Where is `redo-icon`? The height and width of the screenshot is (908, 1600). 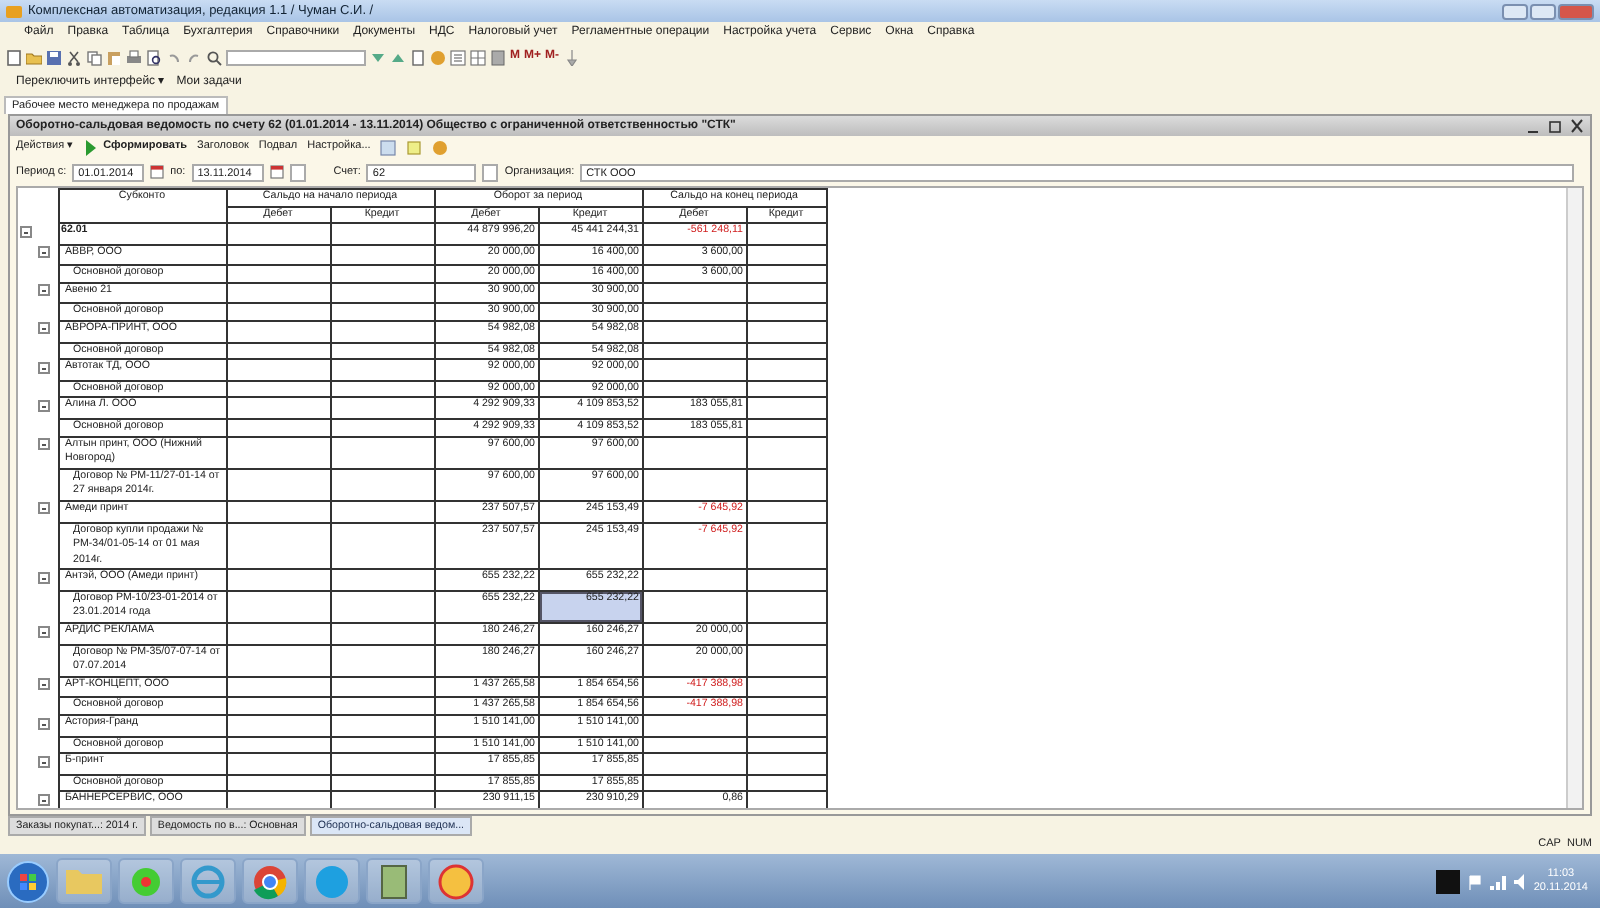
redo-icon is located at coordinates (194, 57).